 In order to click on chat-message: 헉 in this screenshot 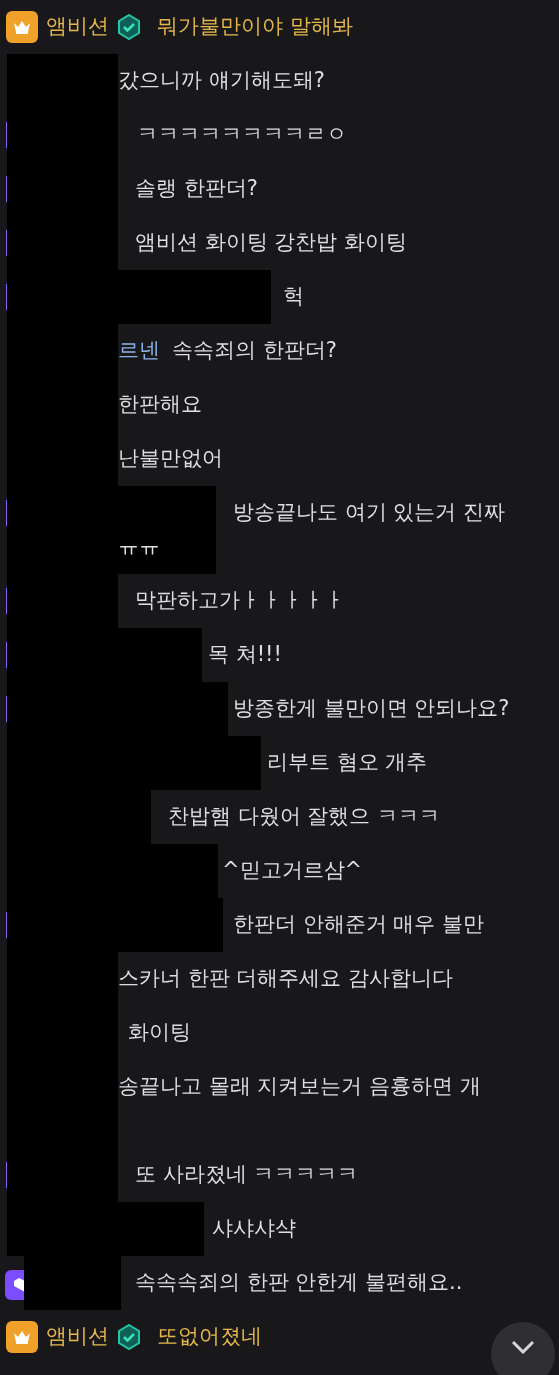, I will do `click(293, 297)`.